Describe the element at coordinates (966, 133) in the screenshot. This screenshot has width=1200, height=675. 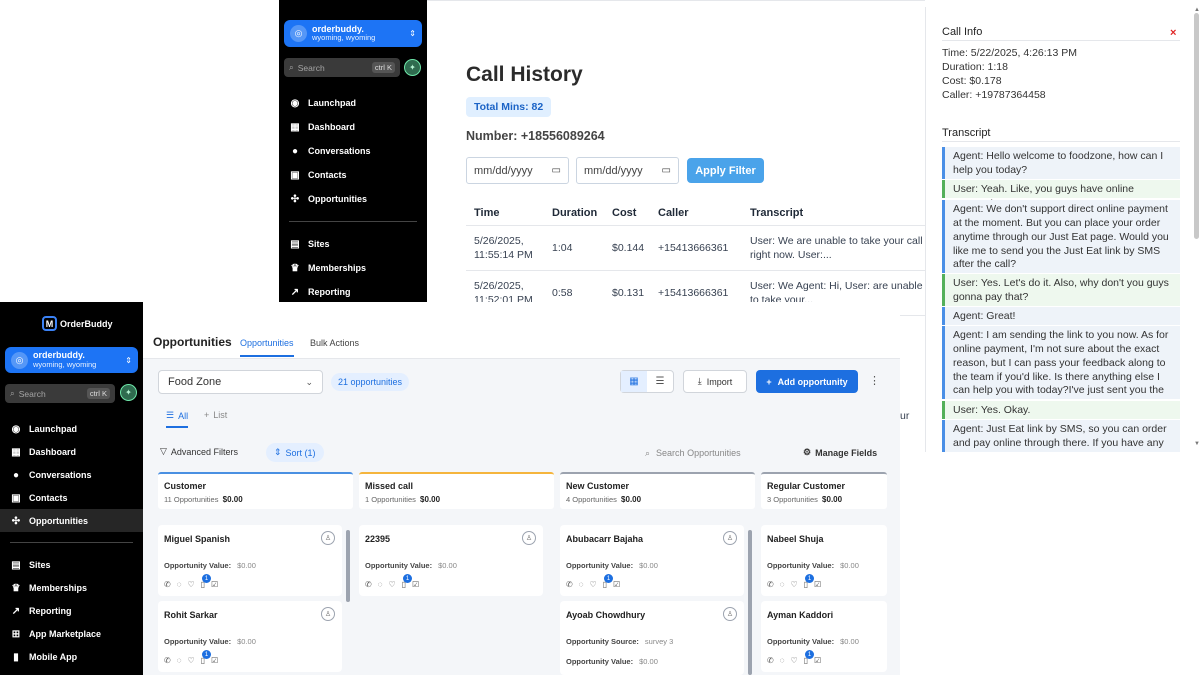
I see `transcript-title: Transcript` at that location.